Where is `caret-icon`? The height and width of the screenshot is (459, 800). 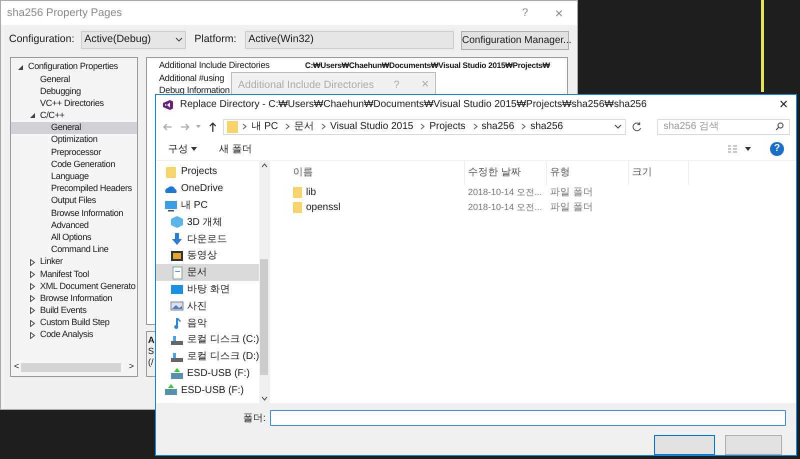
caret-icon is located at coordinates (194, 149).